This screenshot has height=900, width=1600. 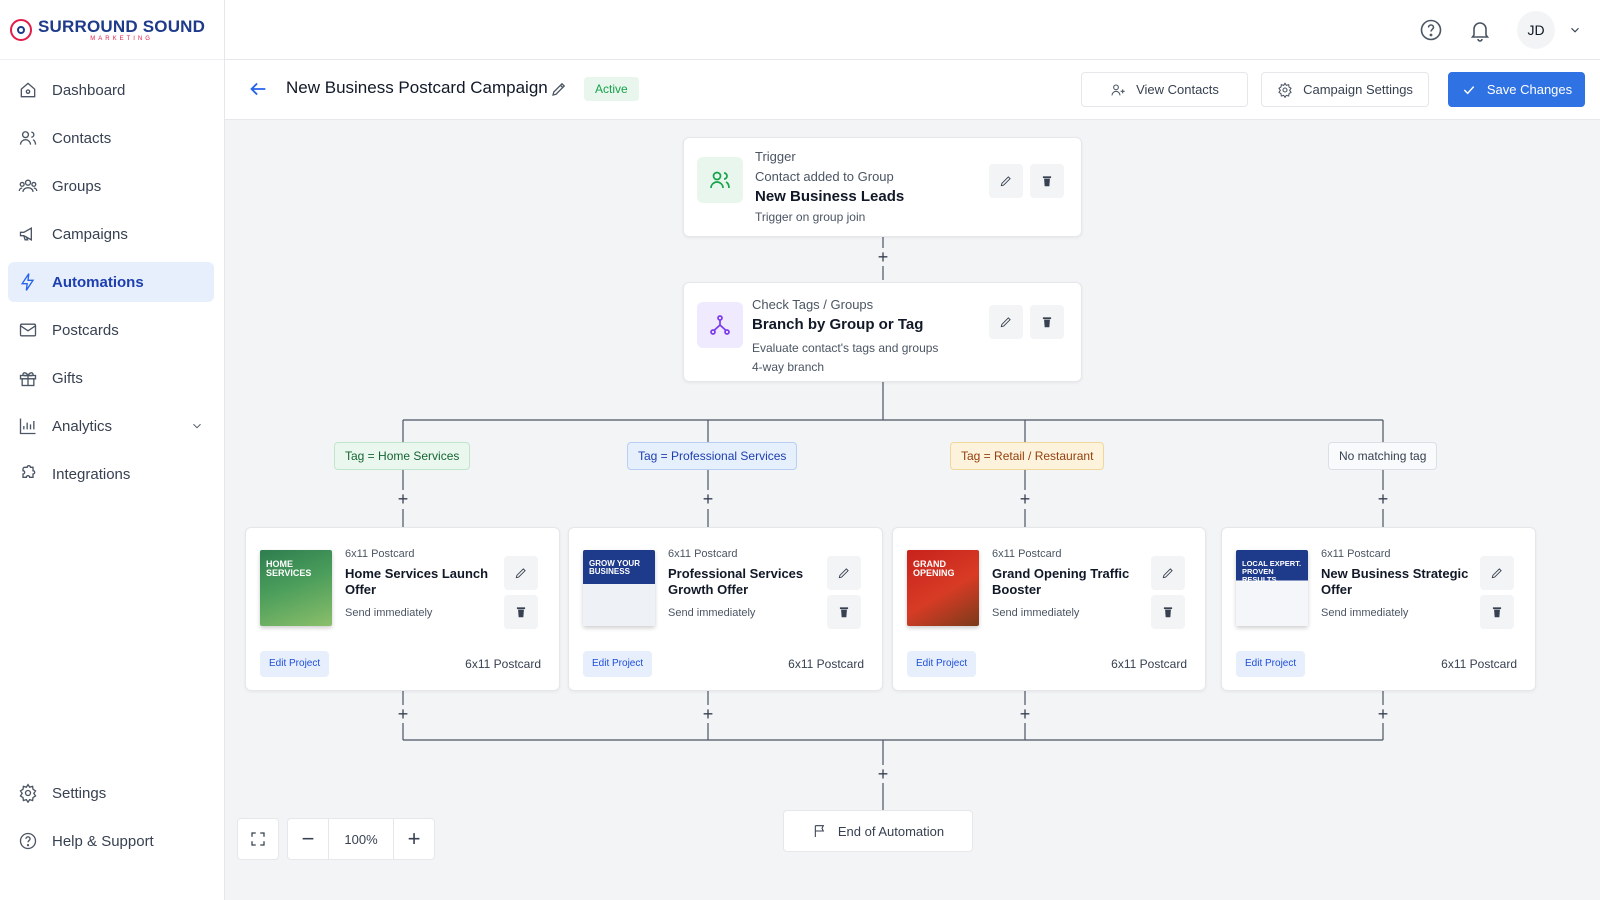 I want to click on check-icon, so click(x=1469, y=89).